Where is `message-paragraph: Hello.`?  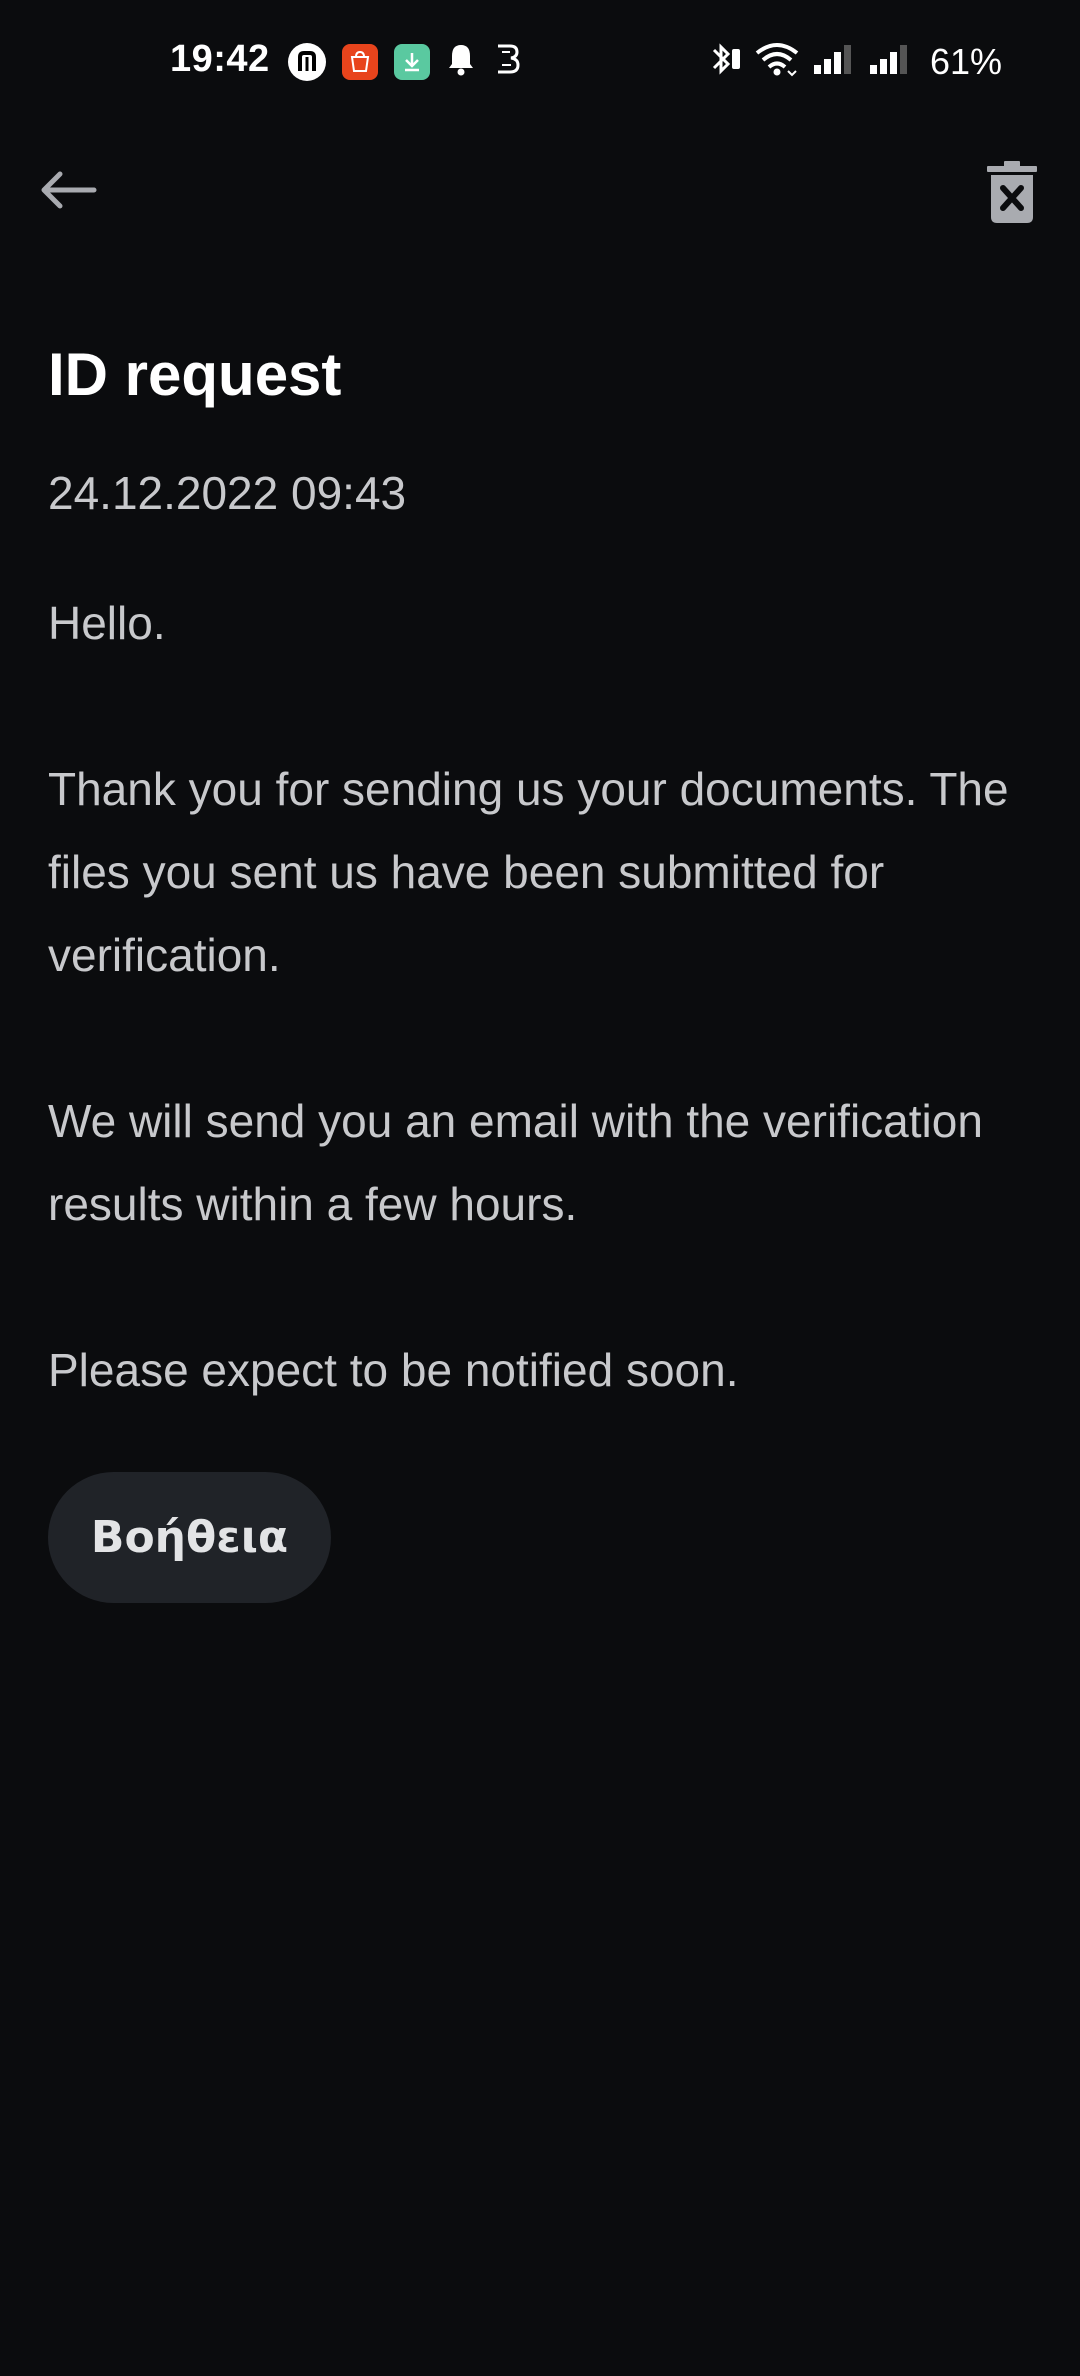 message-paragraph: Hello. is located at coordinates (107, 623).